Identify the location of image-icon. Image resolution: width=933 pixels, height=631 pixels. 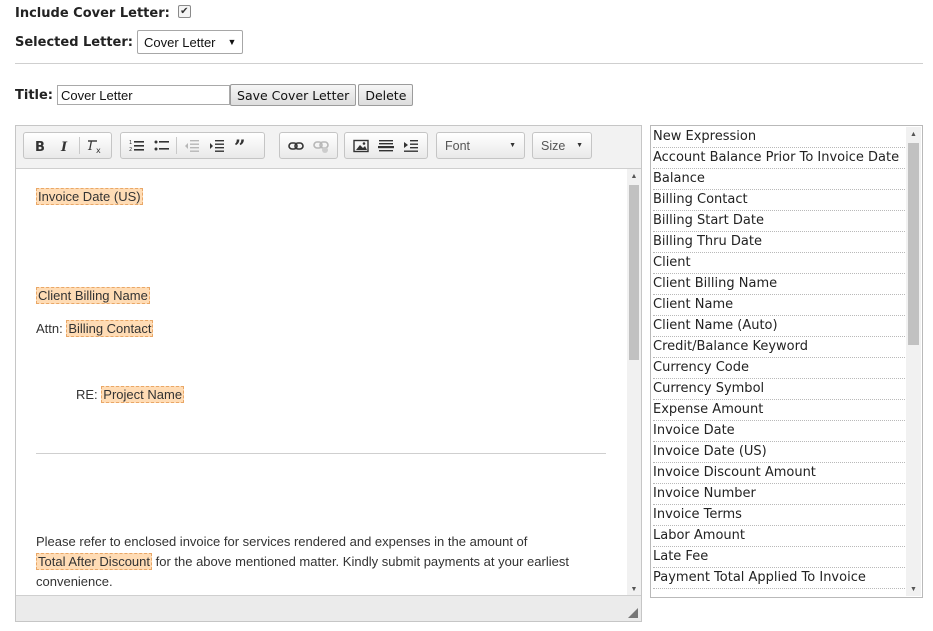
(360, 145).